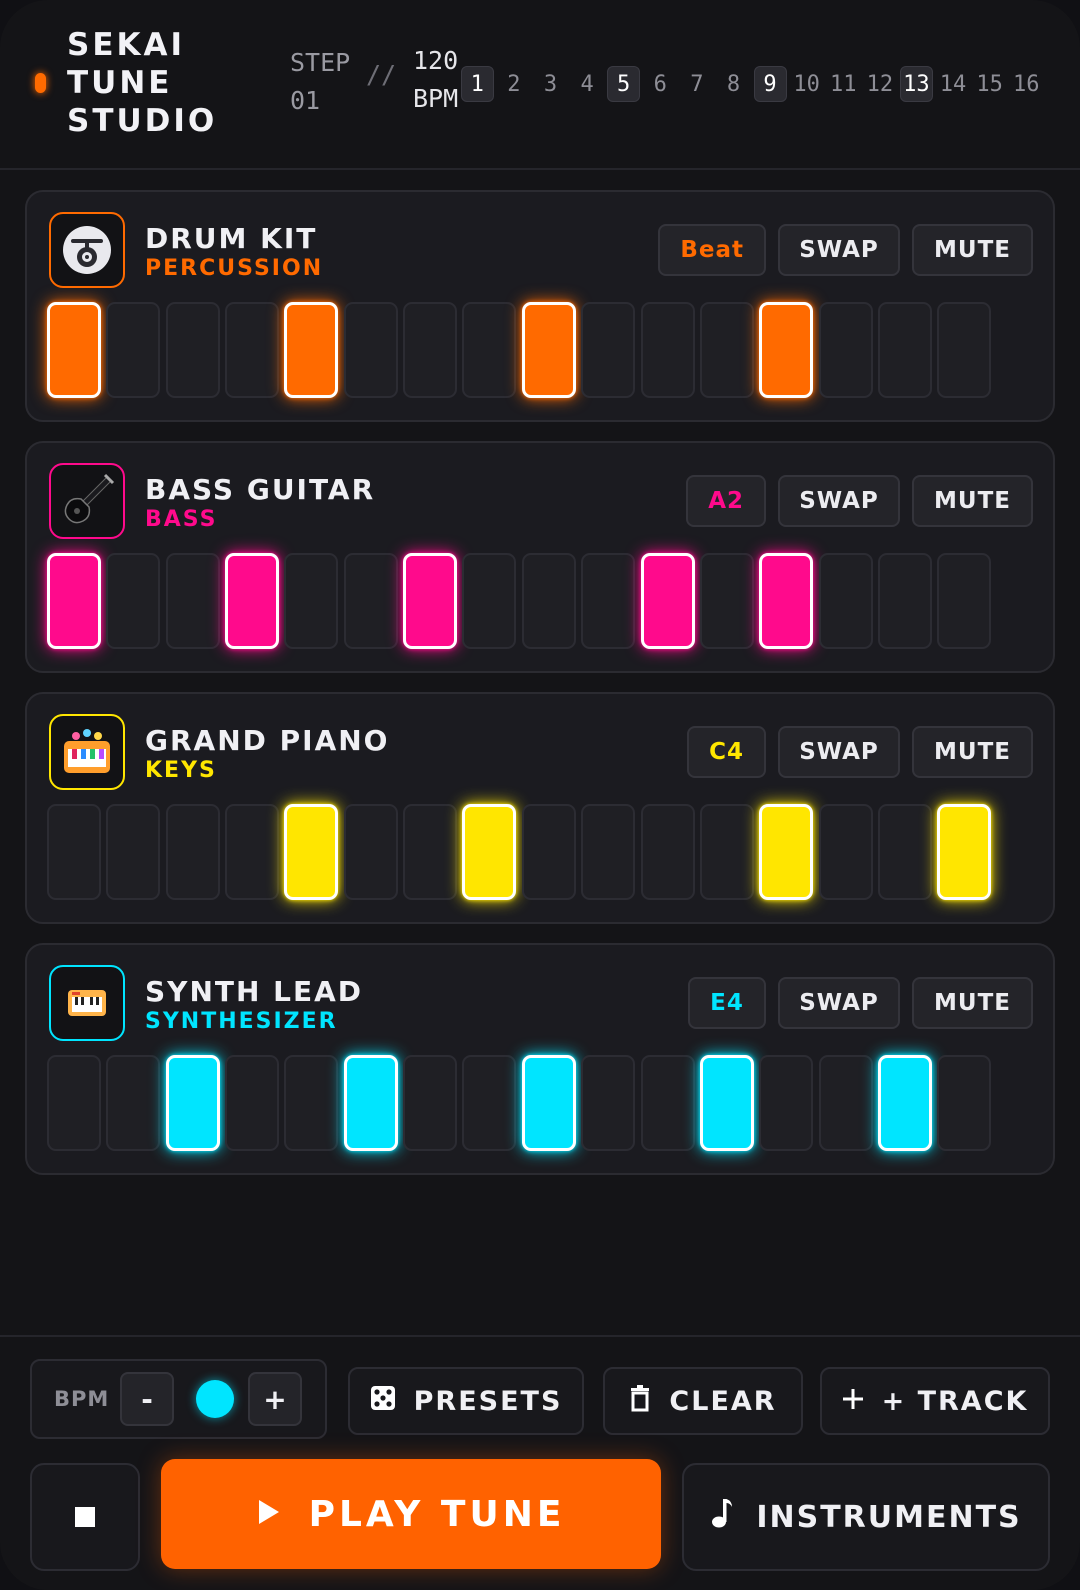  I want to click on piano-icon, so click(87, 752).